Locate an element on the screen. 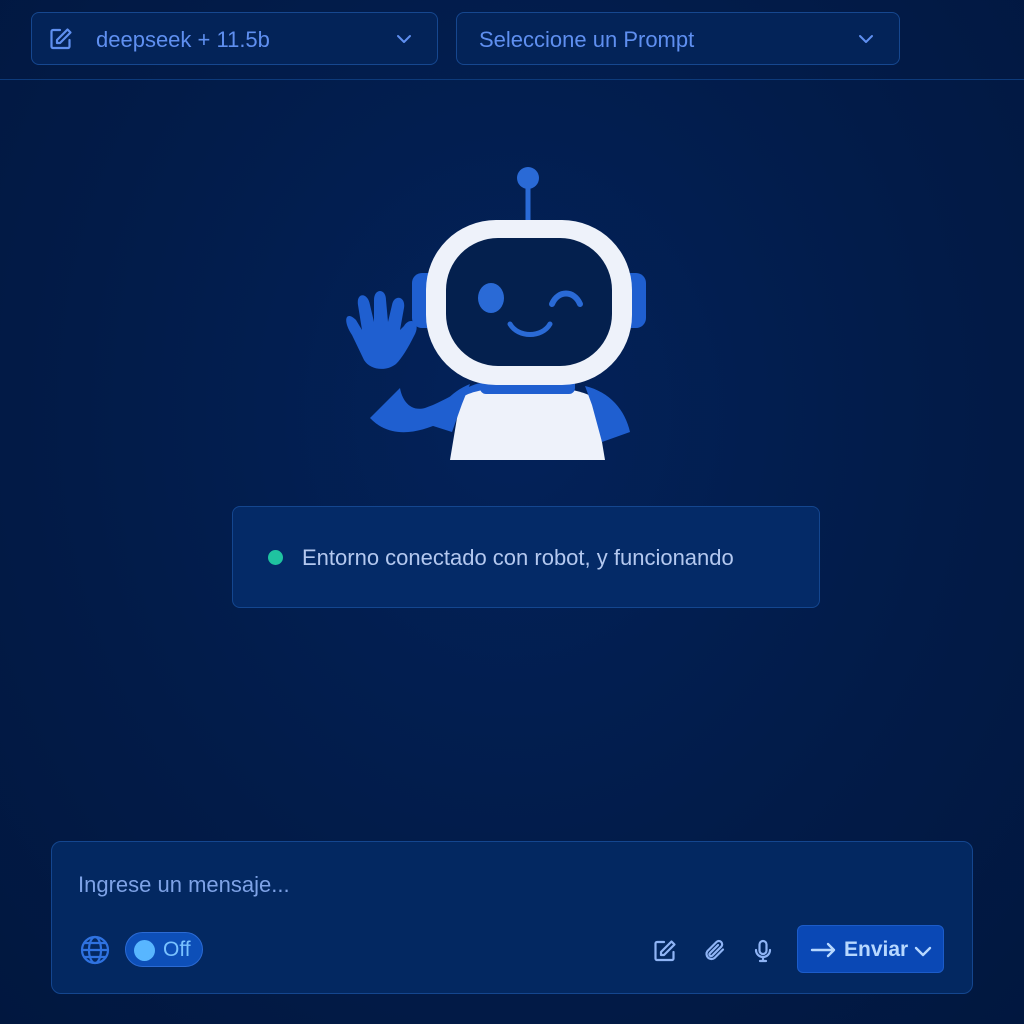 This screenshot has width=1024, height=1024. web-search-toggle: Off is located at coordinates (164, 949).